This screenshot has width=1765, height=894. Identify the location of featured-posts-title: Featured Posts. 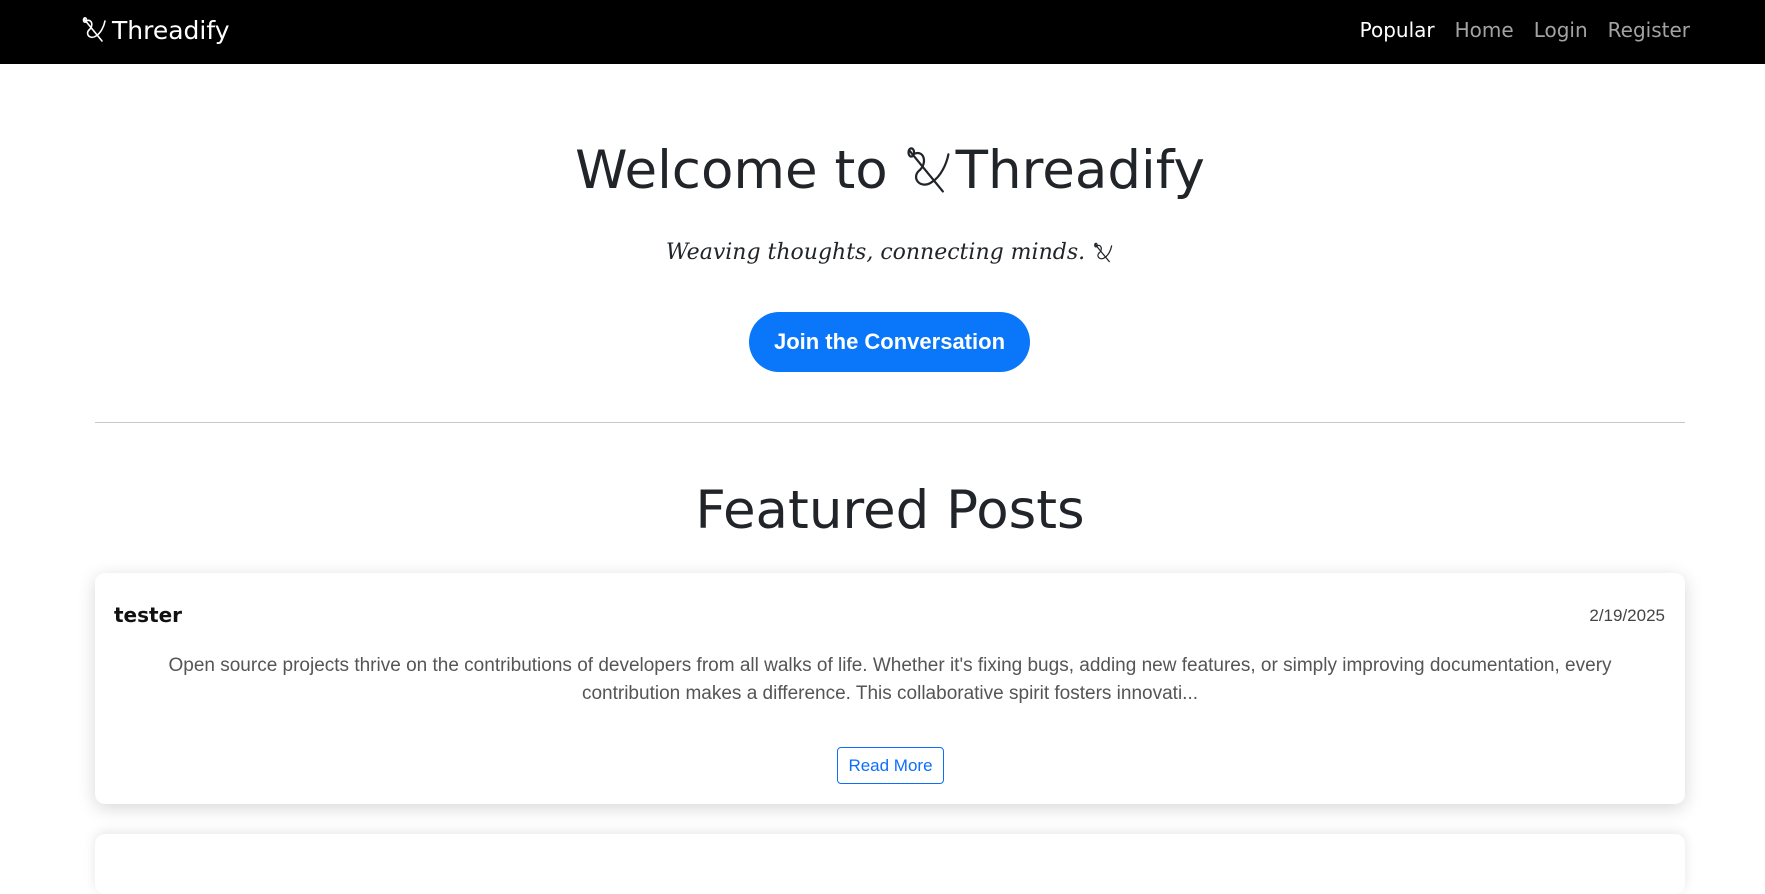
(890, 510).